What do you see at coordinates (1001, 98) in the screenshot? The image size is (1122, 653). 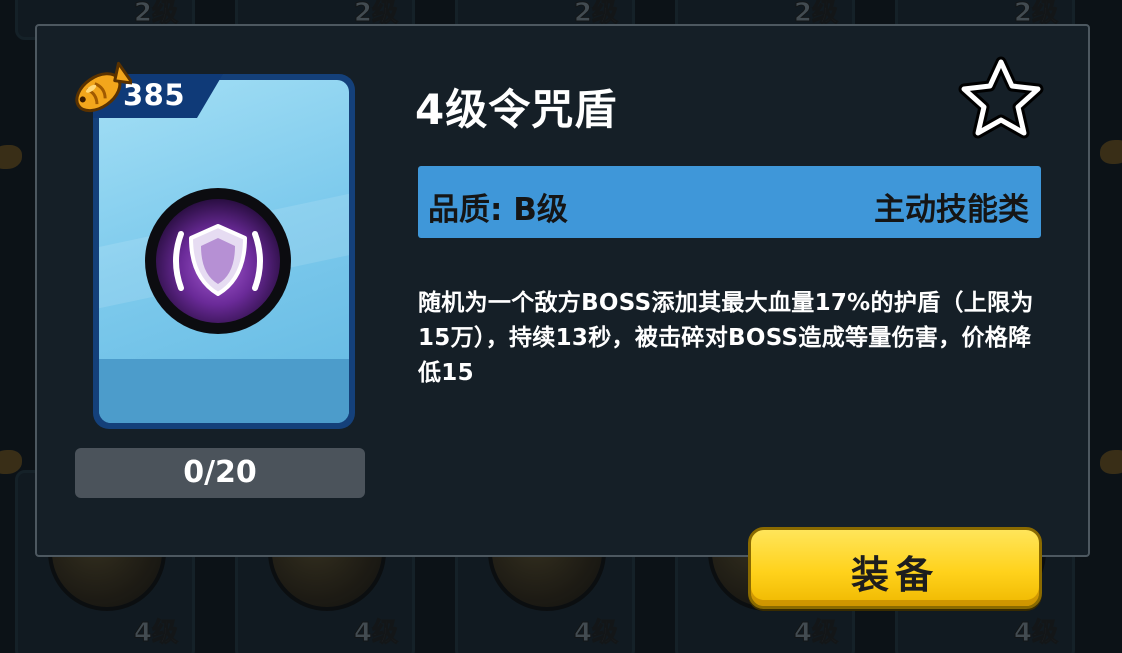 I see `favorite-star-icon` at bounding box center [1001, 98].